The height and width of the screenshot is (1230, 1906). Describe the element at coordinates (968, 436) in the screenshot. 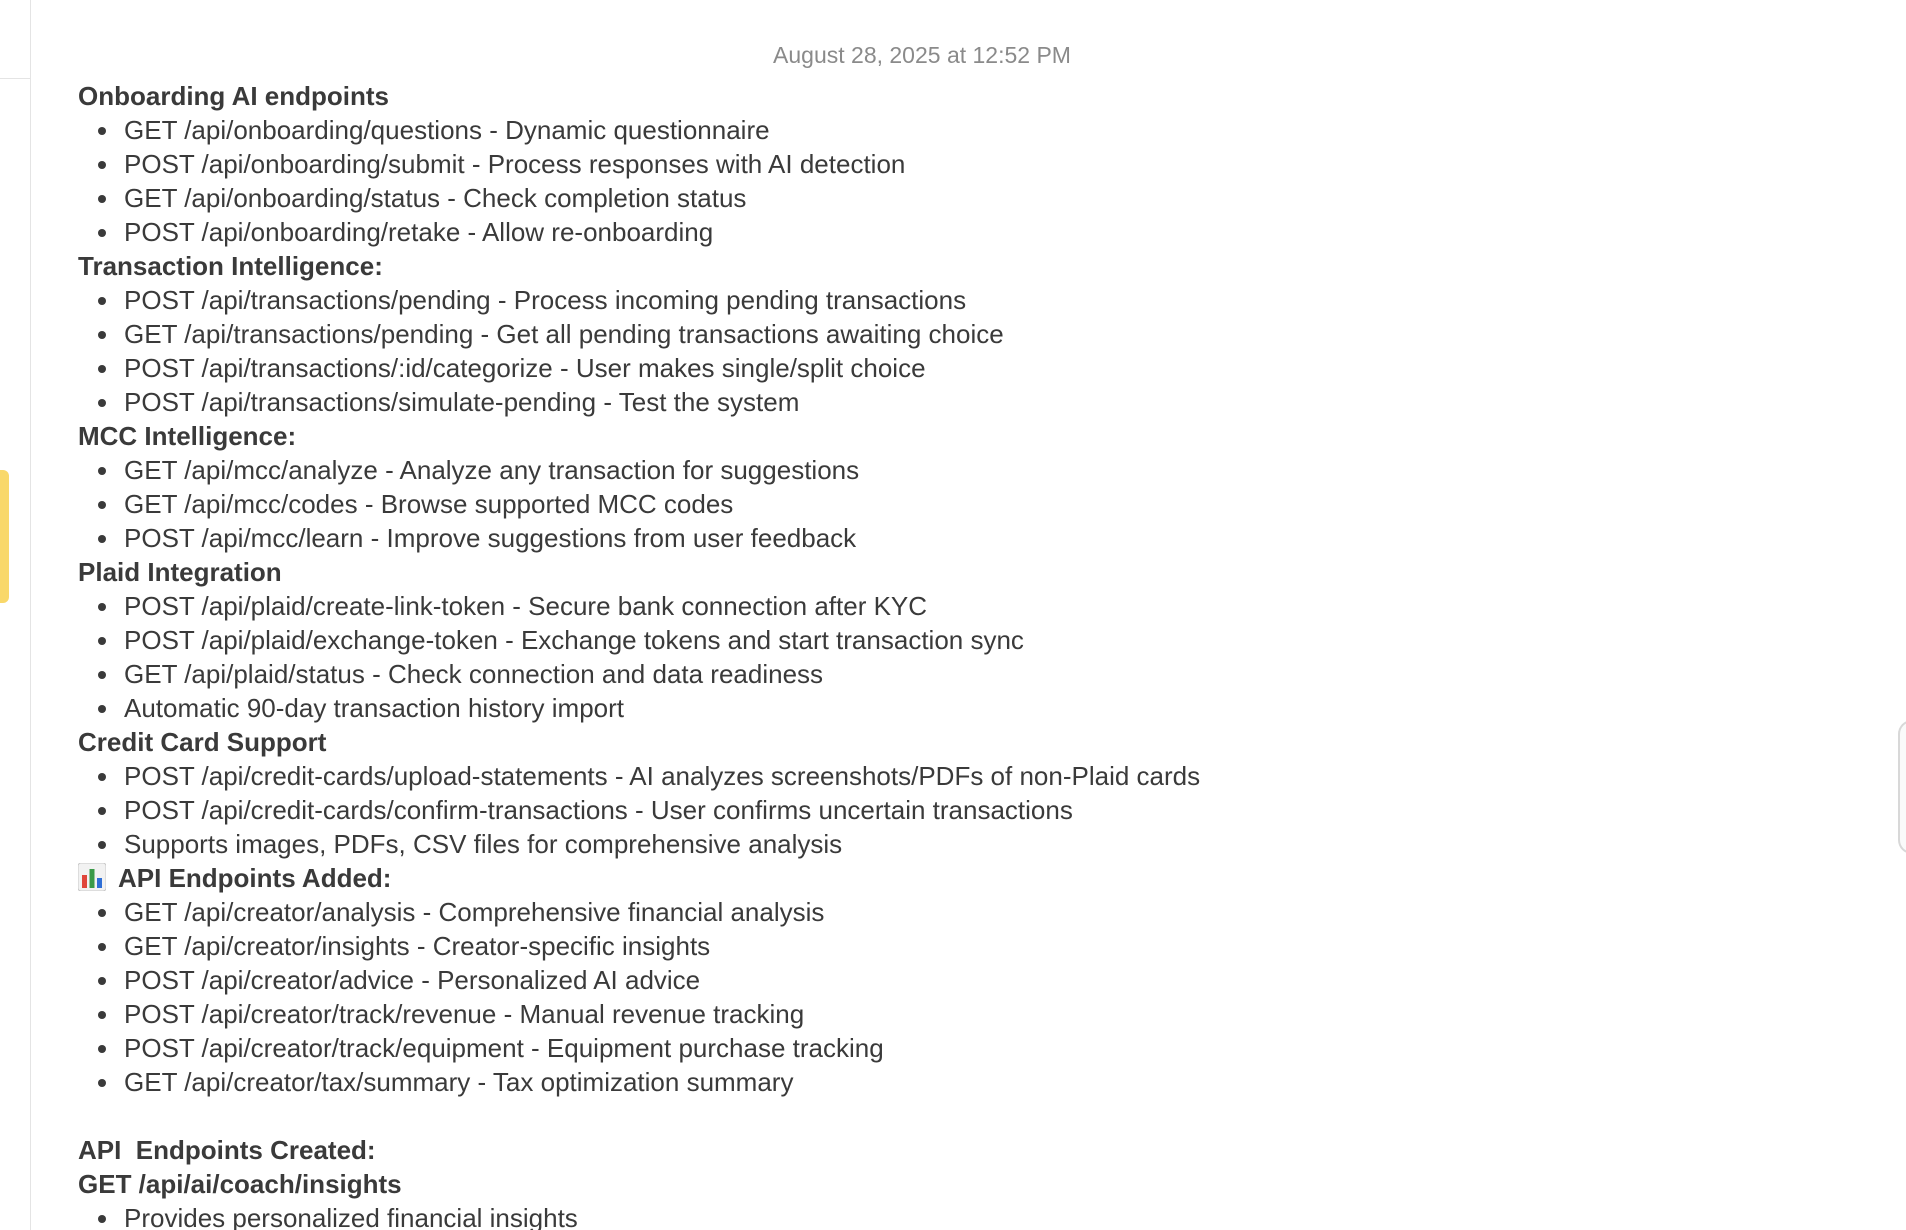

I see `section-heading: MCC Intelligence:` at that location.